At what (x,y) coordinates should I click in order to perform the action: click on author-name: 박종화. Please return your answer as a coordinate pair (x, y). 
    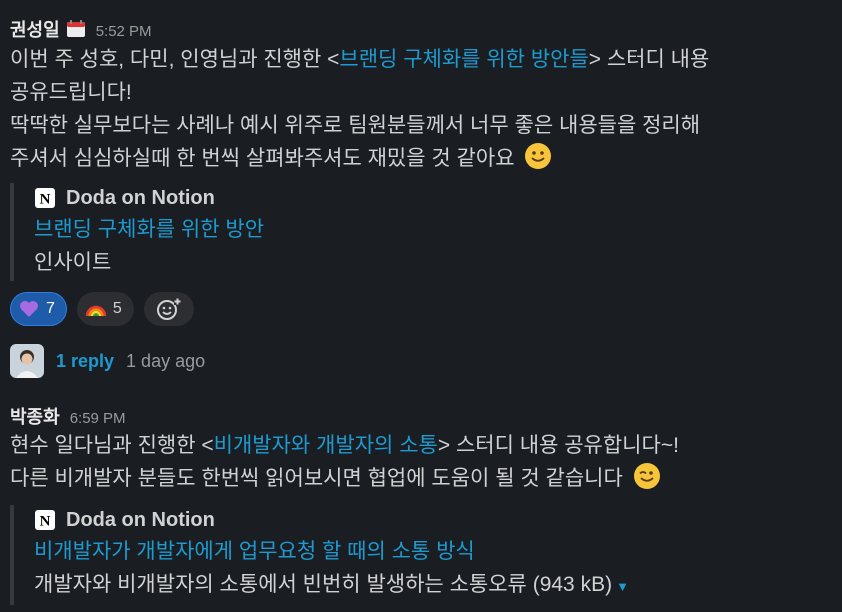
    Looking at the image, I should click on (35, 416).